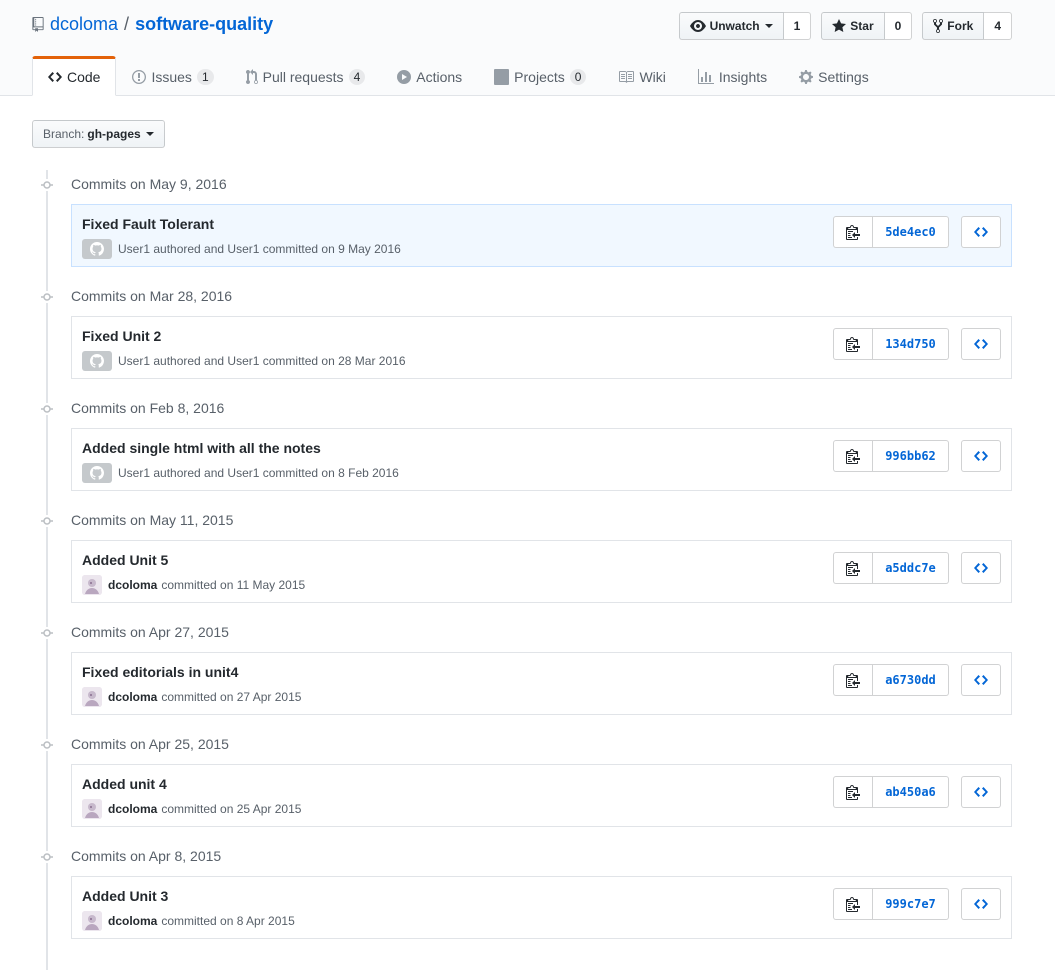  Describe the element at coordinates (404, 77) in the screenshot. I see `play-icon` at that location.